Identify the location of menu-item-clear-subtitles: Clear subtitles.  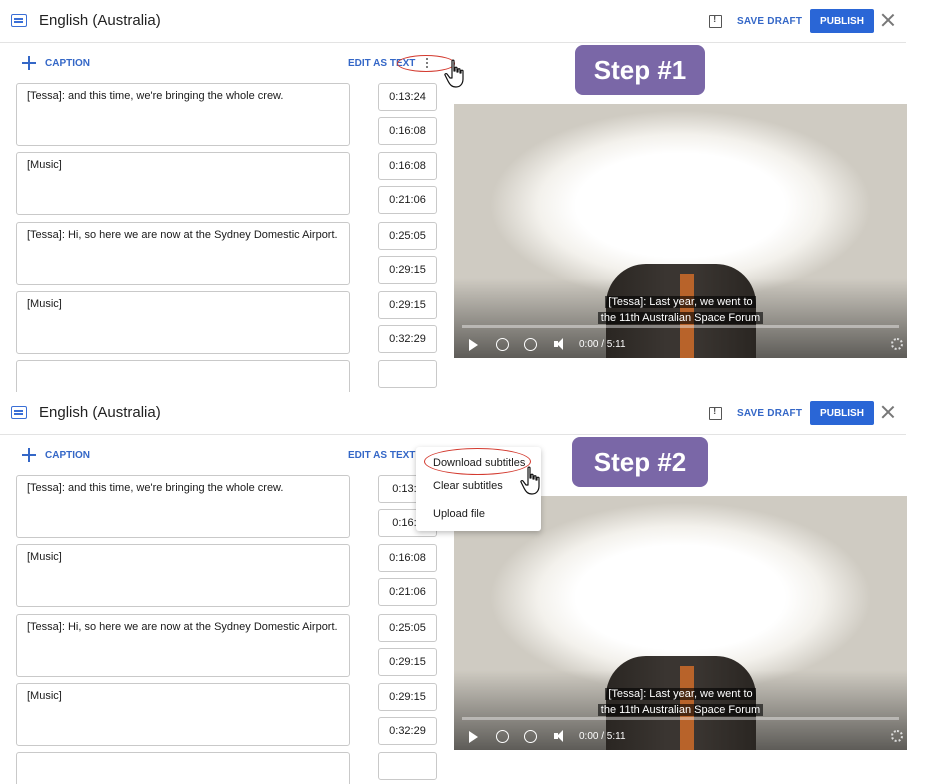
(468, 486).